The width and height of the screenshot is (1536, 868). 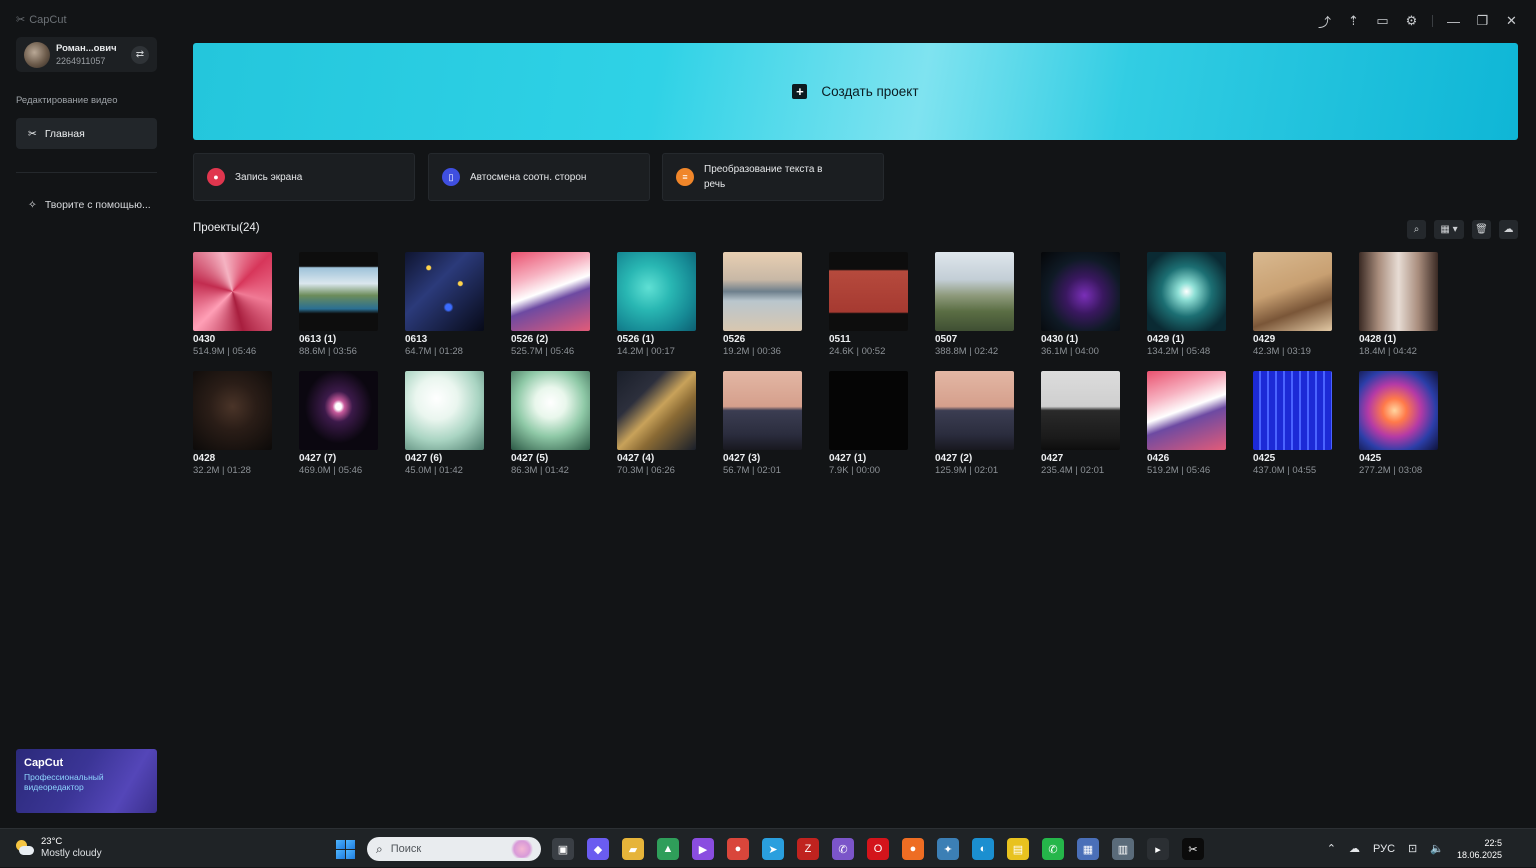 I want to click on project-card: 0429 (1) 134.2M | 05:48, so click(x=1186, y=304).